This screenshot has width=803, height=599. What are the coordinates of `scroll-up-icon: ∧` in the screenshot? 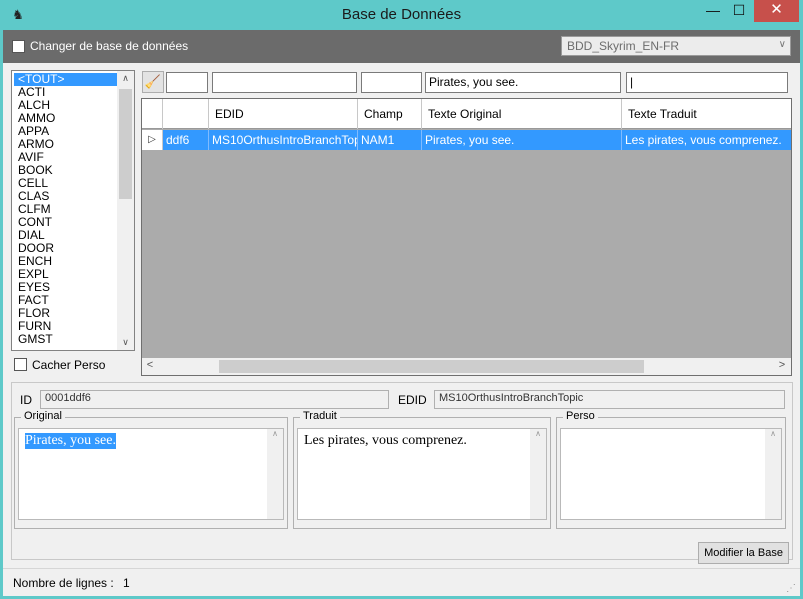 It's located at (125, 78).